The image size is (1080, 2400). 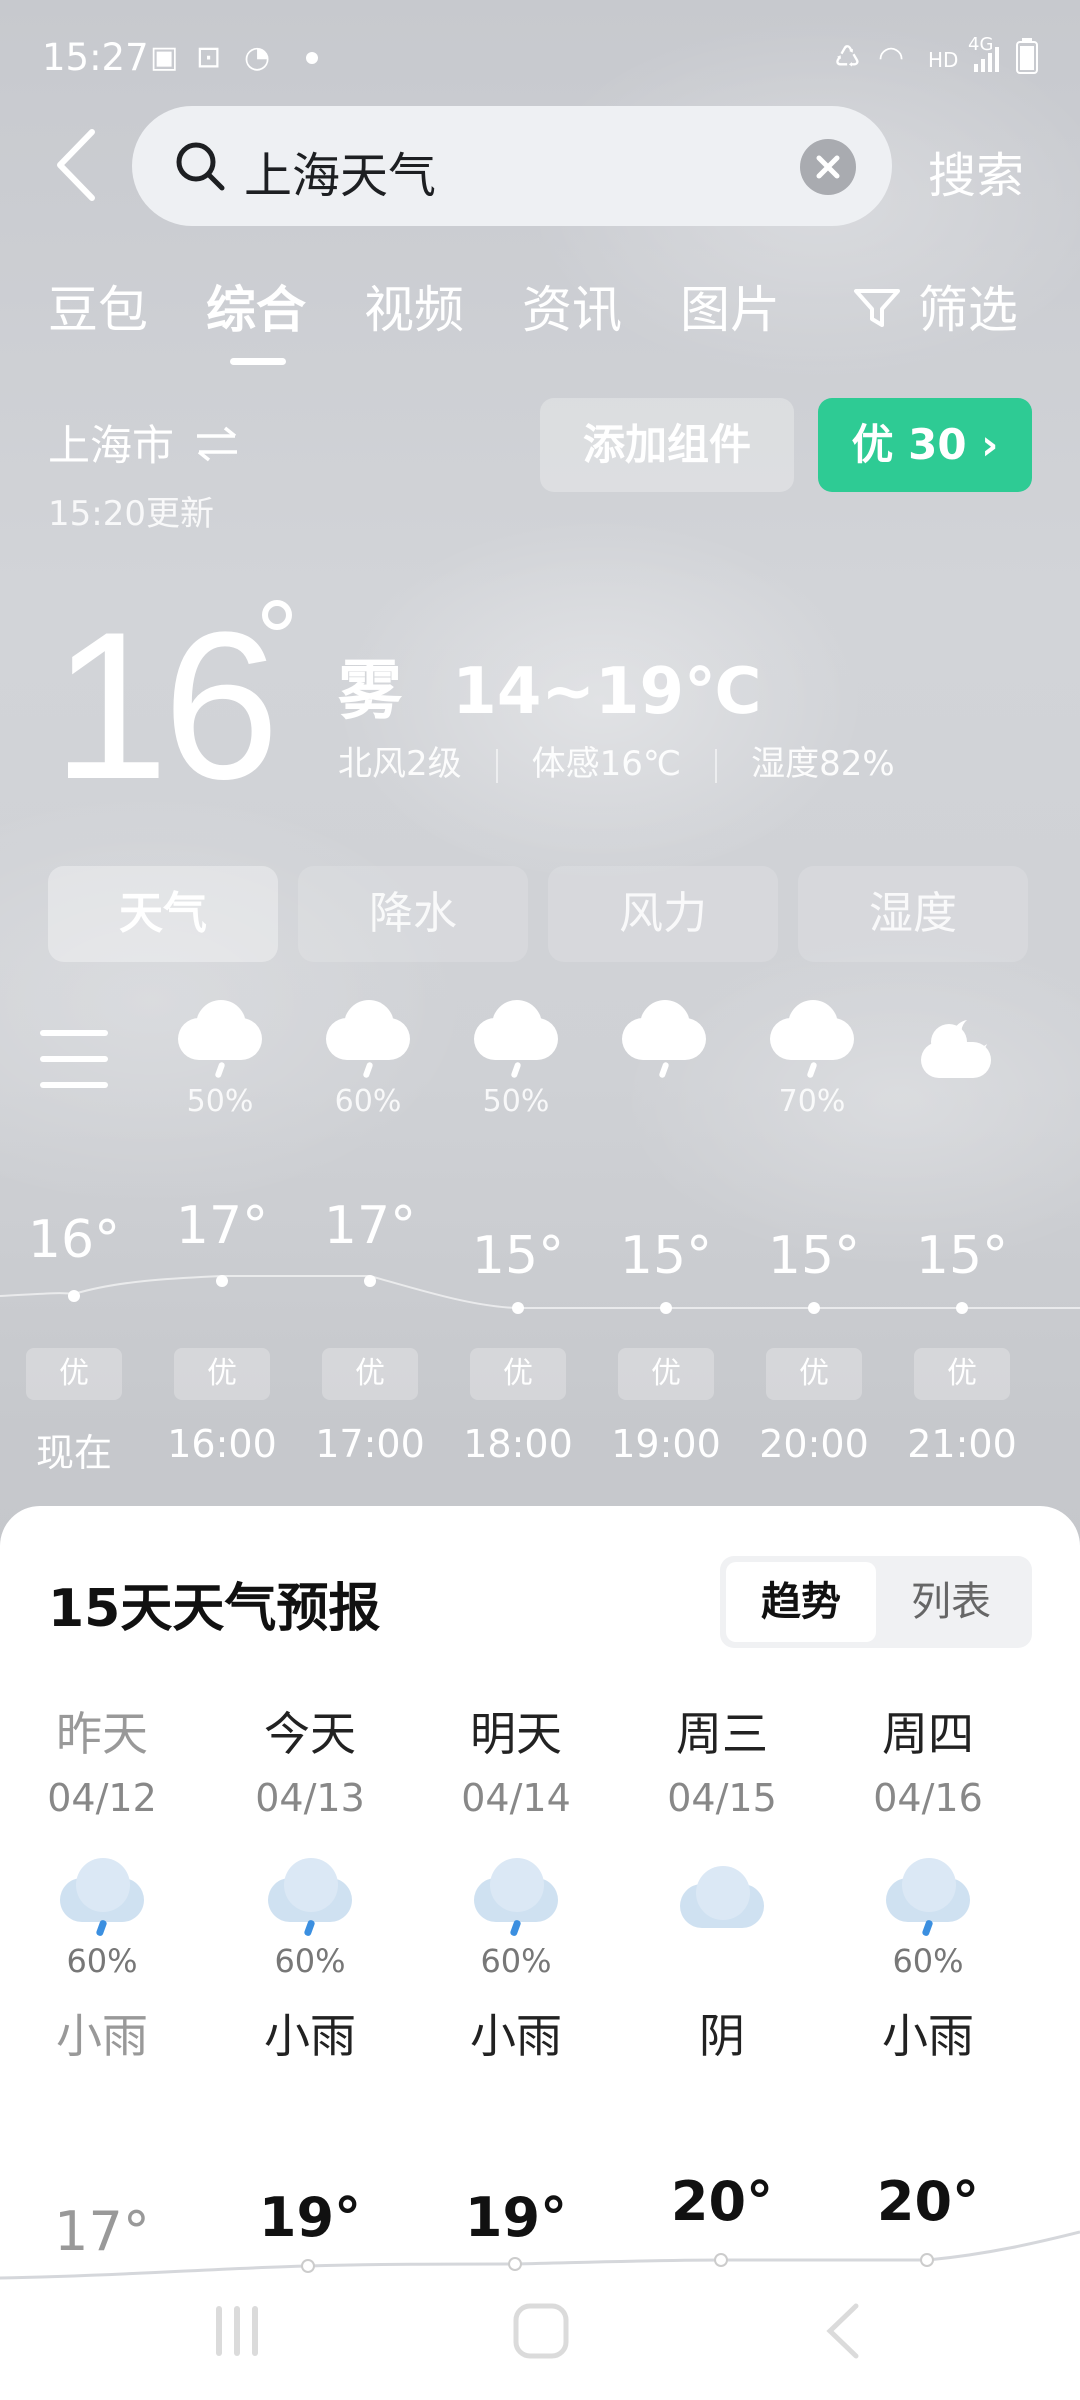 I want to click on forecast-day: 明天 04/14 60% 小雨, so click(x=516, y=1882).